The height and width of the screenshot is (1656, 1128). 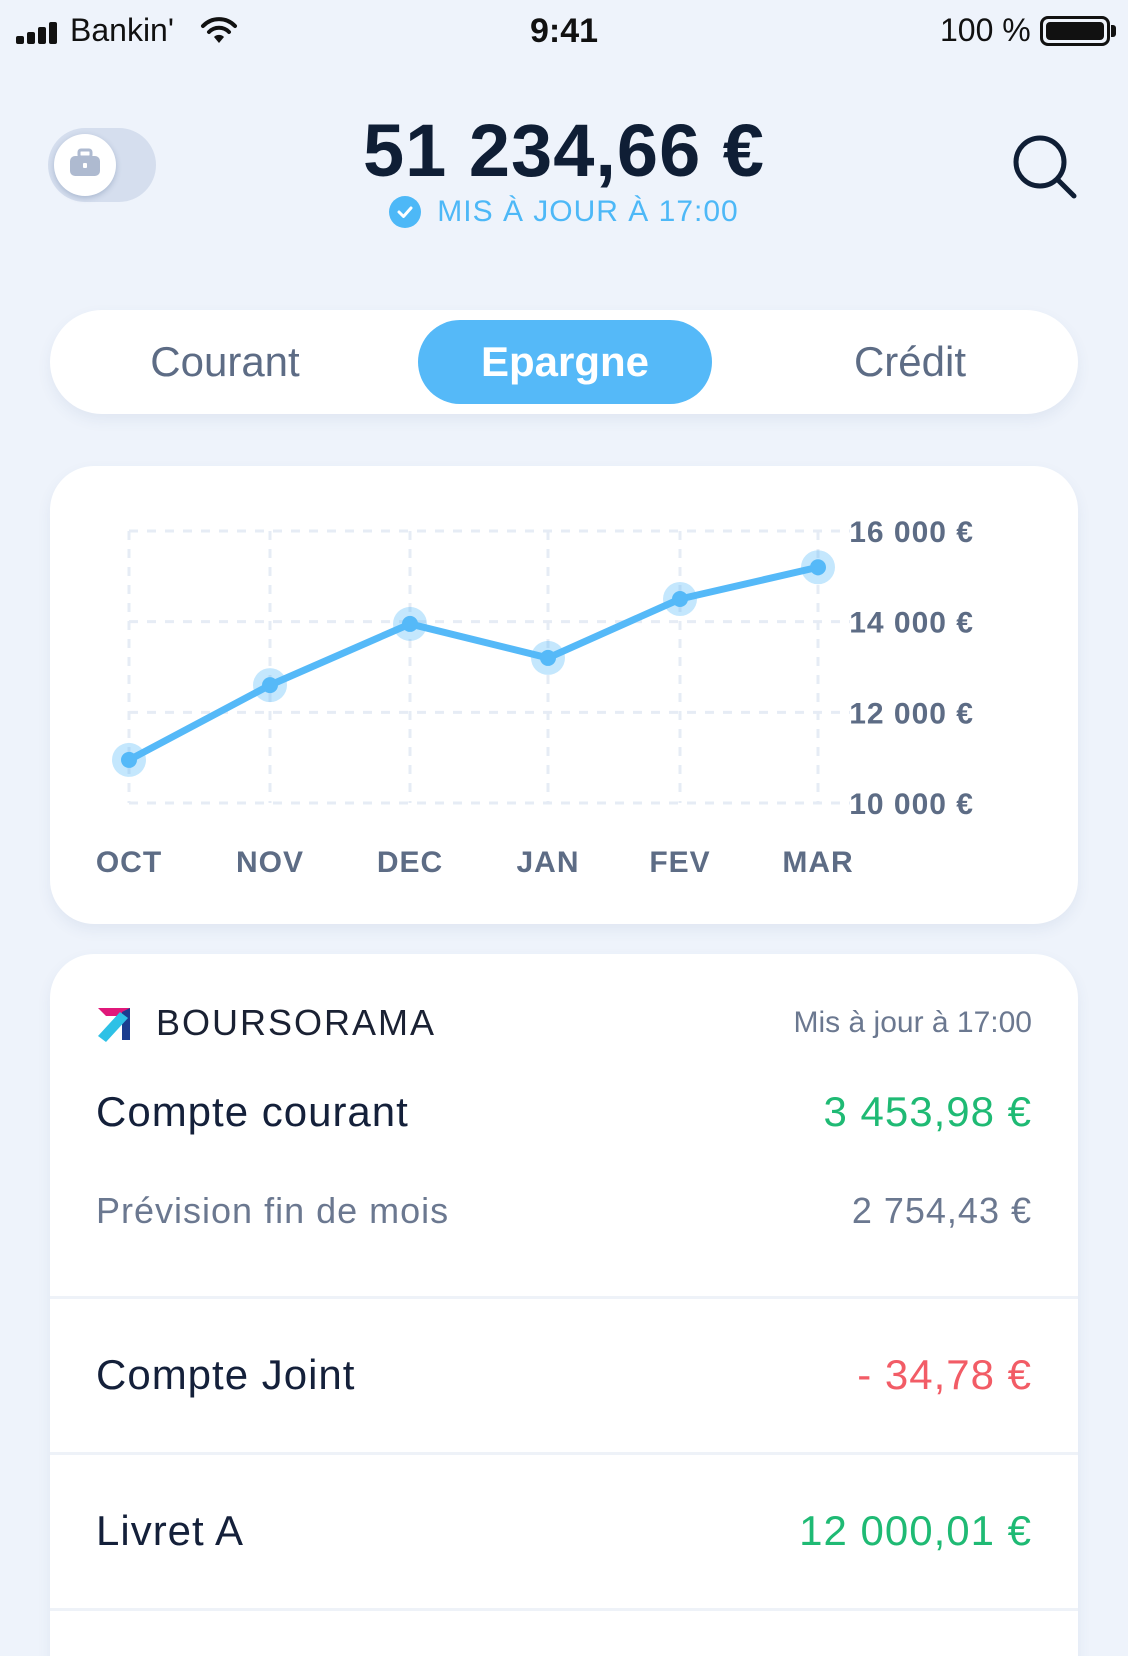 I want to click on check-icon, so click(x=405, y=212).